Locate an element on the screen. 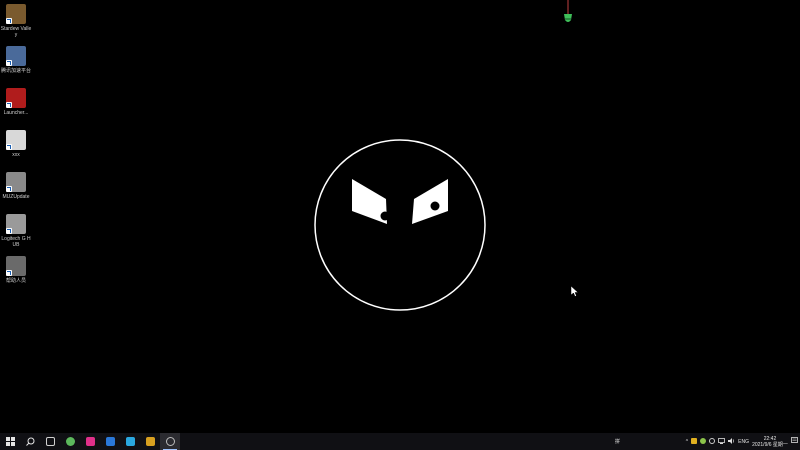 This screenshot has height=450, width=800. taskbar: 拼 ^ ENG 22:42 2021/9/6 星期一 is located at coordinates (400, 441).